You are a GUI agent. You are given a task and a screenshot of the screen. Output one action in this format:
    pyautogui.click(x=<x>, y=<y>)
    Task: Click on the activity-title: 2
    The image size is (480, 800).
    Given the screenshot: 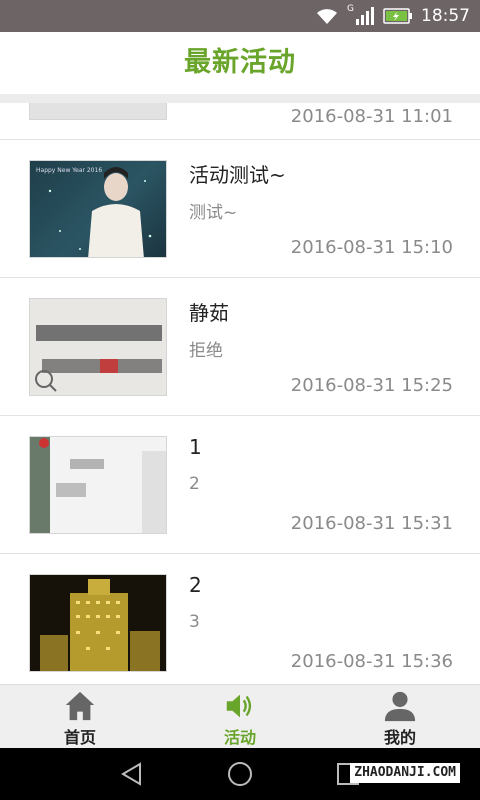 What is the action you would take?
    pyautogui.click(x=195, y=585)
    